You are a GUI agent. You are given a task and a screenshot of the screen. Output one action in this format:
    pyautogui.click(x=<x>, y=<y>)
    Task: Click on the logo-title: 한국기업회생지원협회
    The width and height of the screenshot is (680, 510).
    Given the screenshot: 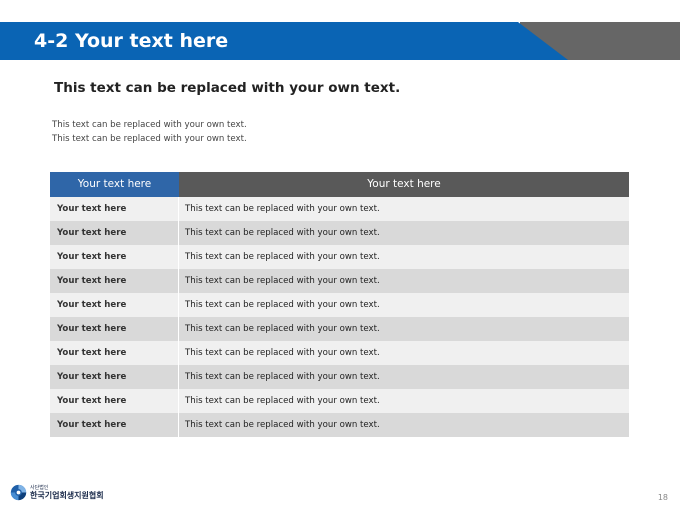 What is the action you would take?
    pyautogui.click(x=67, y=495)
    